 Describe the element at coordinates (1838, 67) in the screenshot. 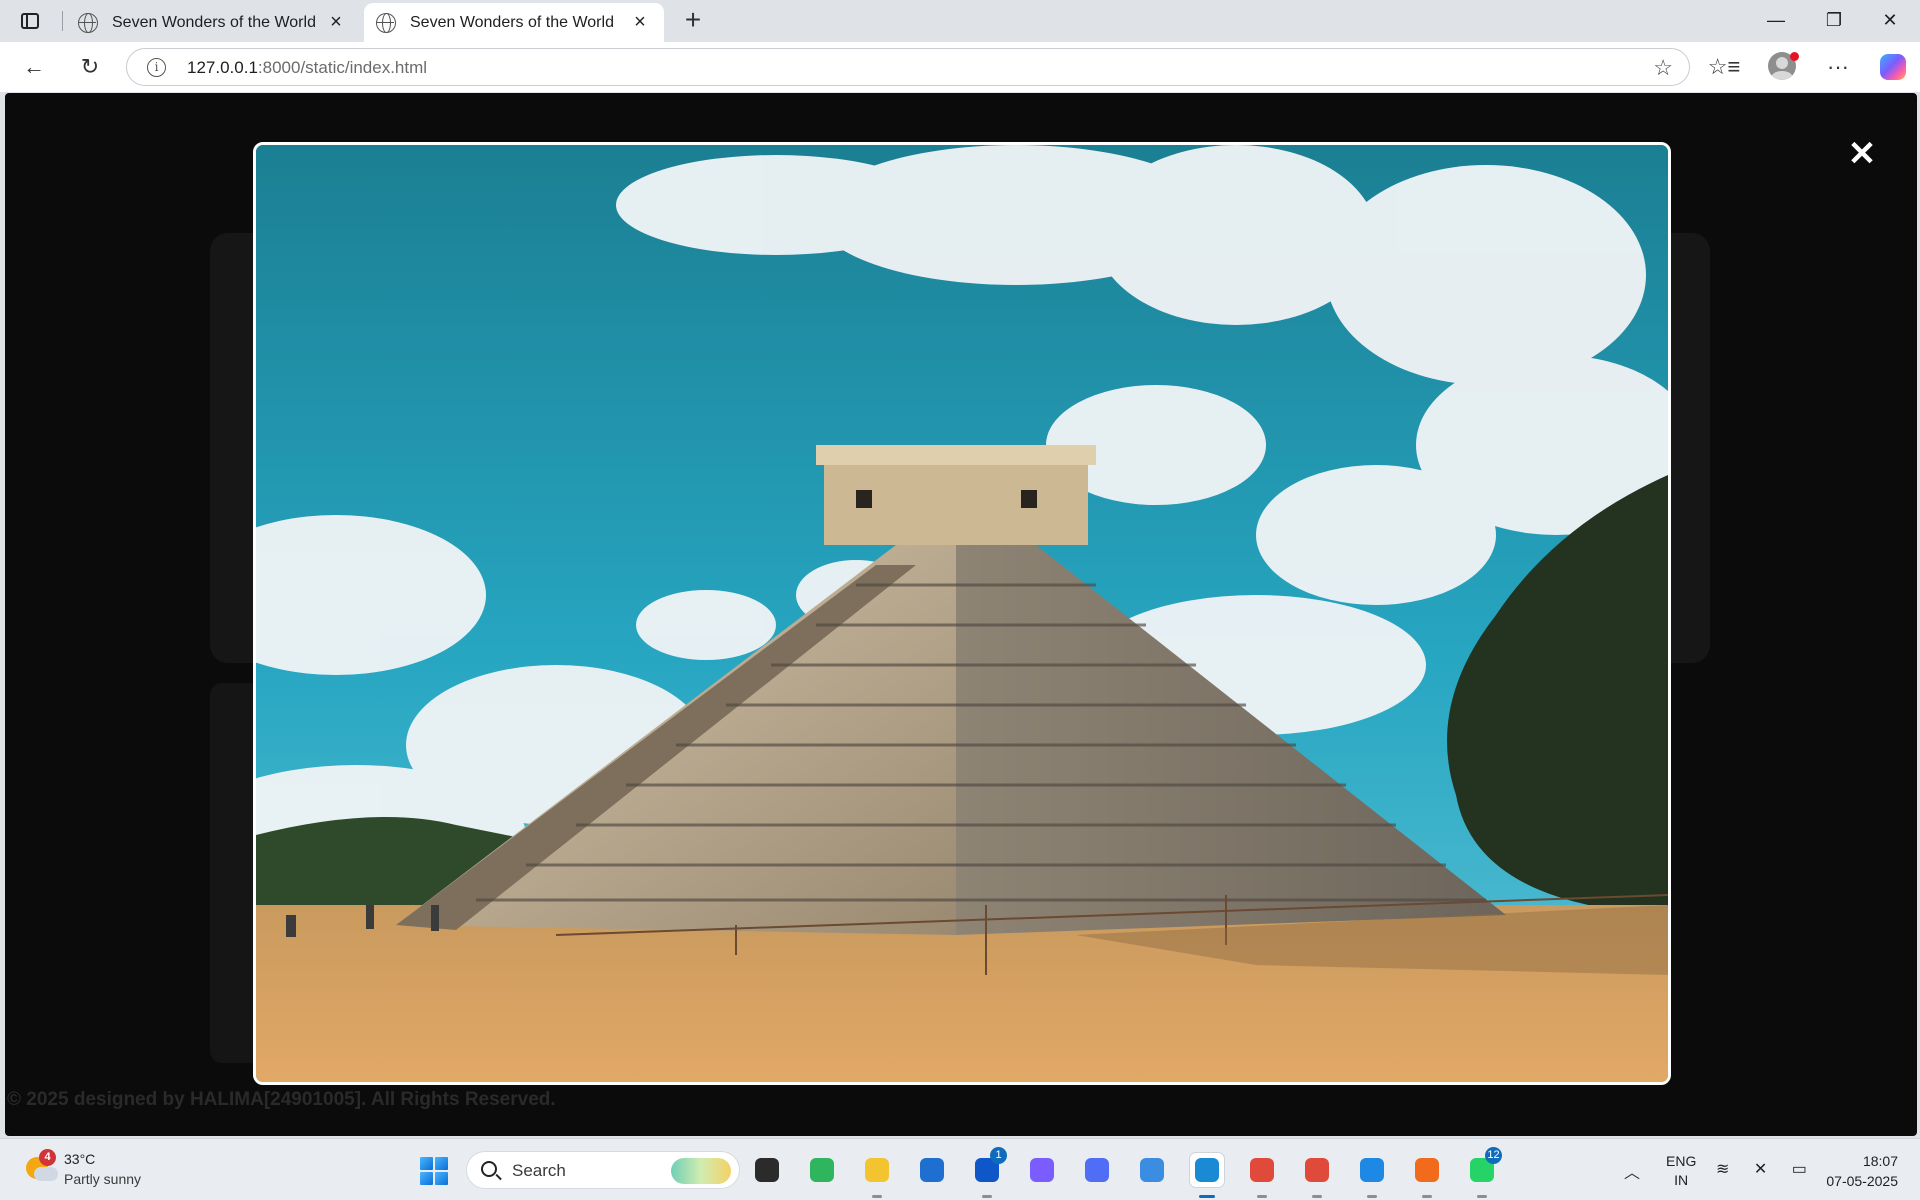

I see `more-menu-icon: ···` at that location.